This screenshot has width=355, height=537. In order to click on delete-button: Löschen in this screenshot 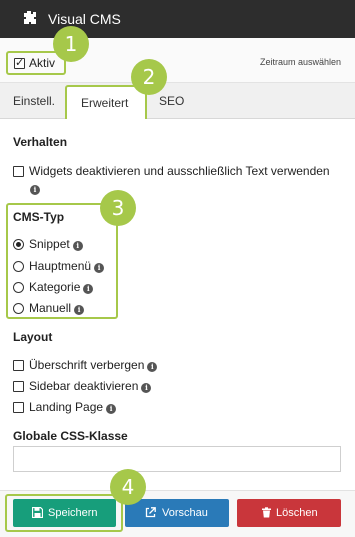, I will do `click(289, 513)`.